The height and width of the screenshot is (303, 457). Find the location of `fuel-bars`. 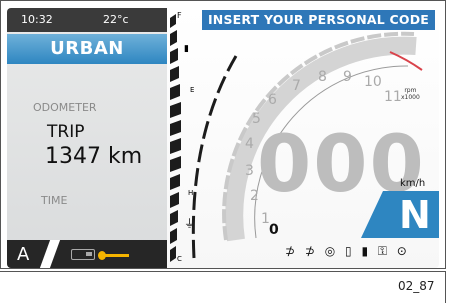

fuel-bars is located at coordinates (175, 138).